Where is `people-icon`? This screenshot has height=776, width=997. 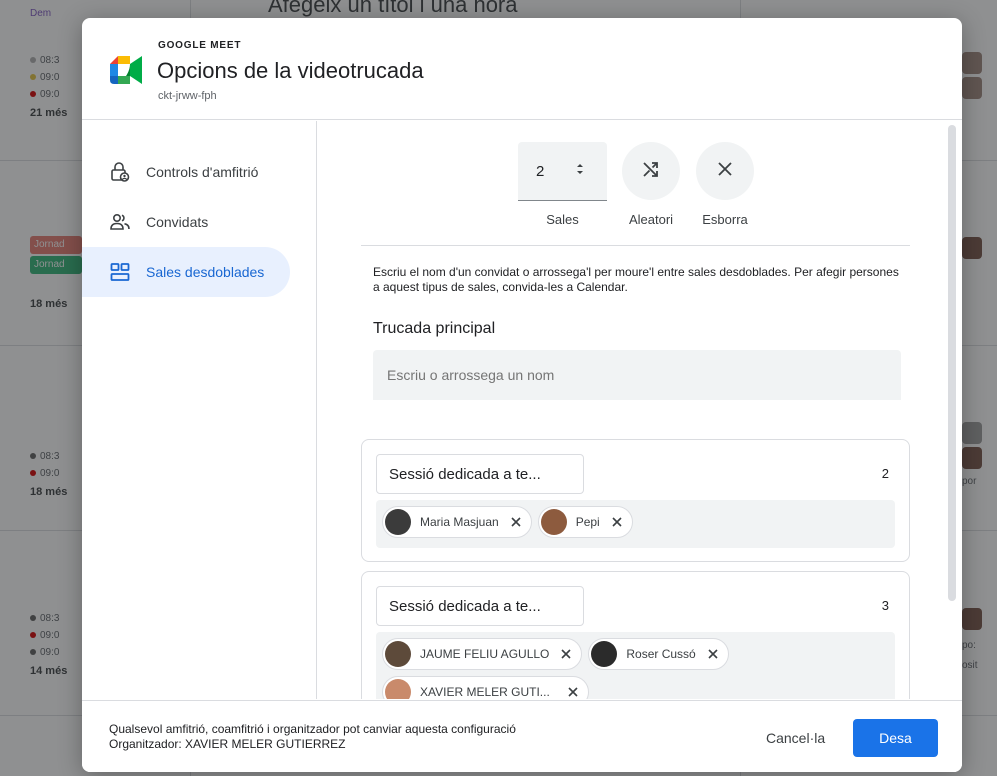 people-icon is located at coordinates (120, 222).